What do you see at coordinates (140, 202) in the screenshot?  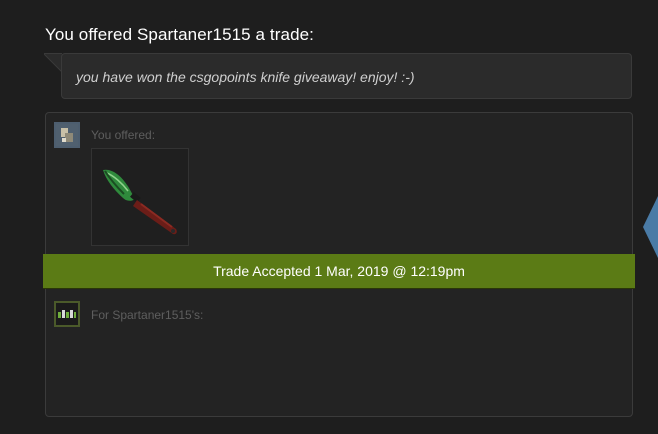 I see `knife-item-icon` at bounding box center [140, 202].